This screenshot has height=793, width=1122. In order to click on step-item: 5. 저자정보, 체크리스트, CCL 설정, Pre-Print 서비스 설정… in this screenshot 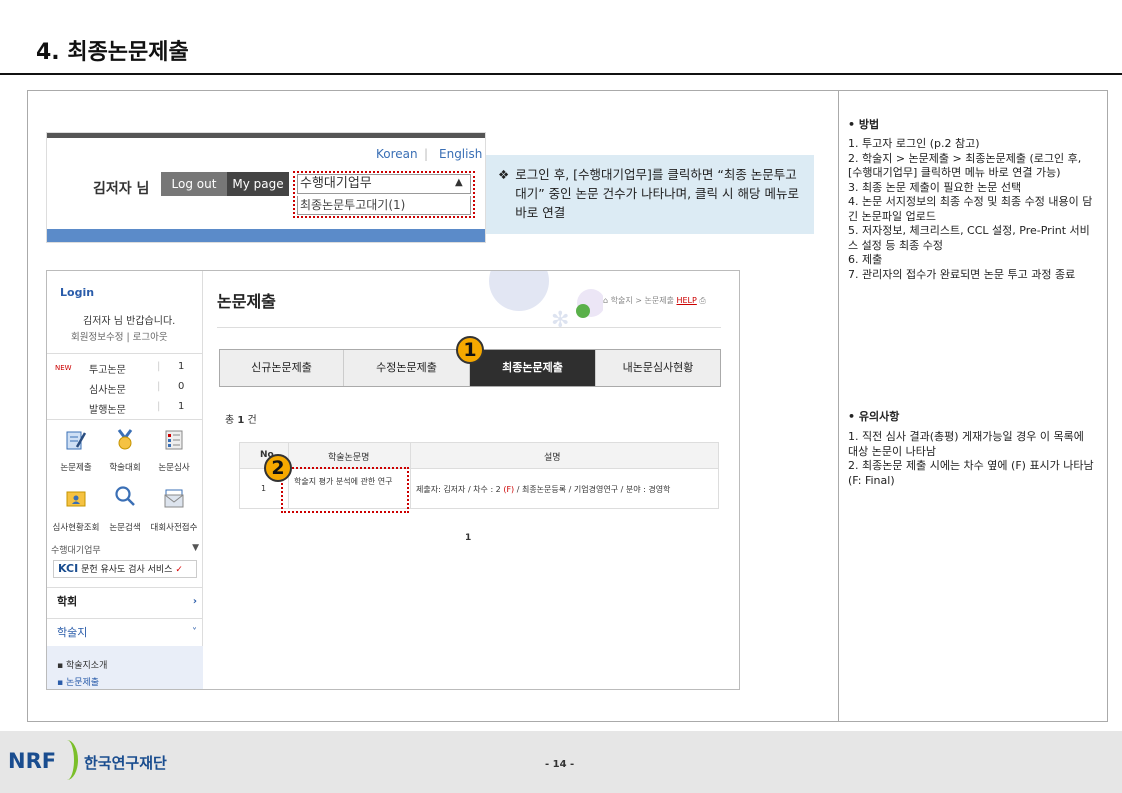, I will do `click(969, 238)`.